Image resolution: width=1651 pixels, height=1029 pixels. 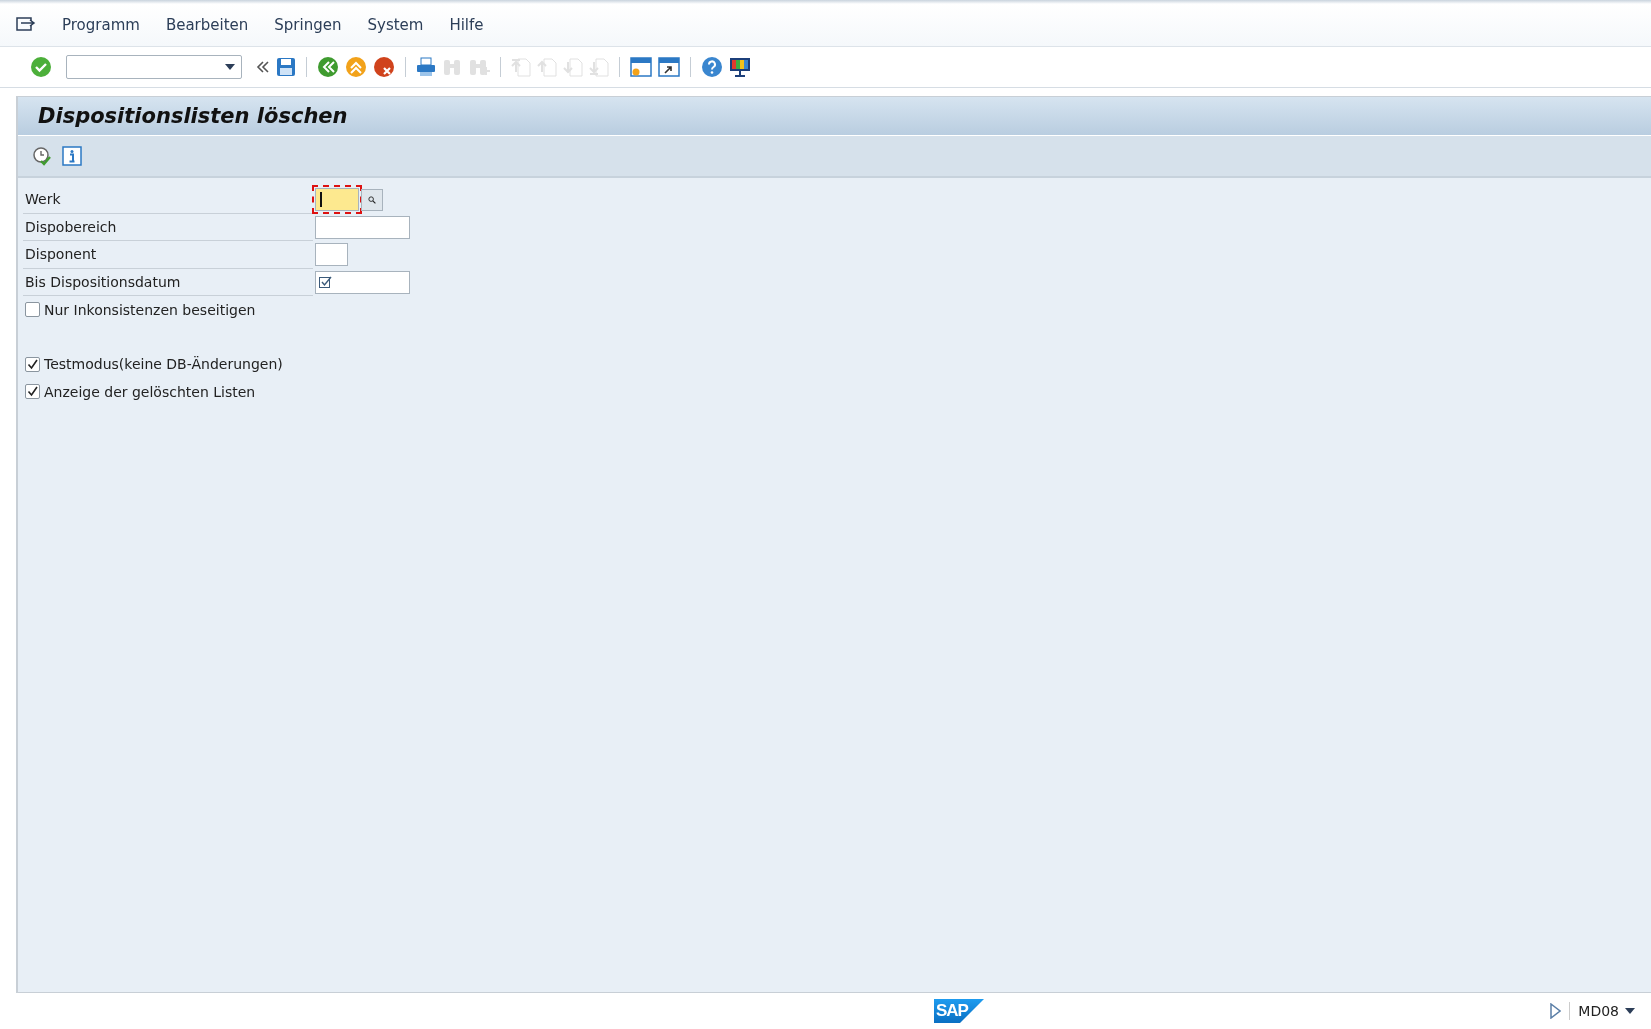 What do you see at coordinates (163, 364) in the screenshot?
I see `checkbox-label: Testmodus(keine DB-Änderungen)` at bounding box center [163, 364].